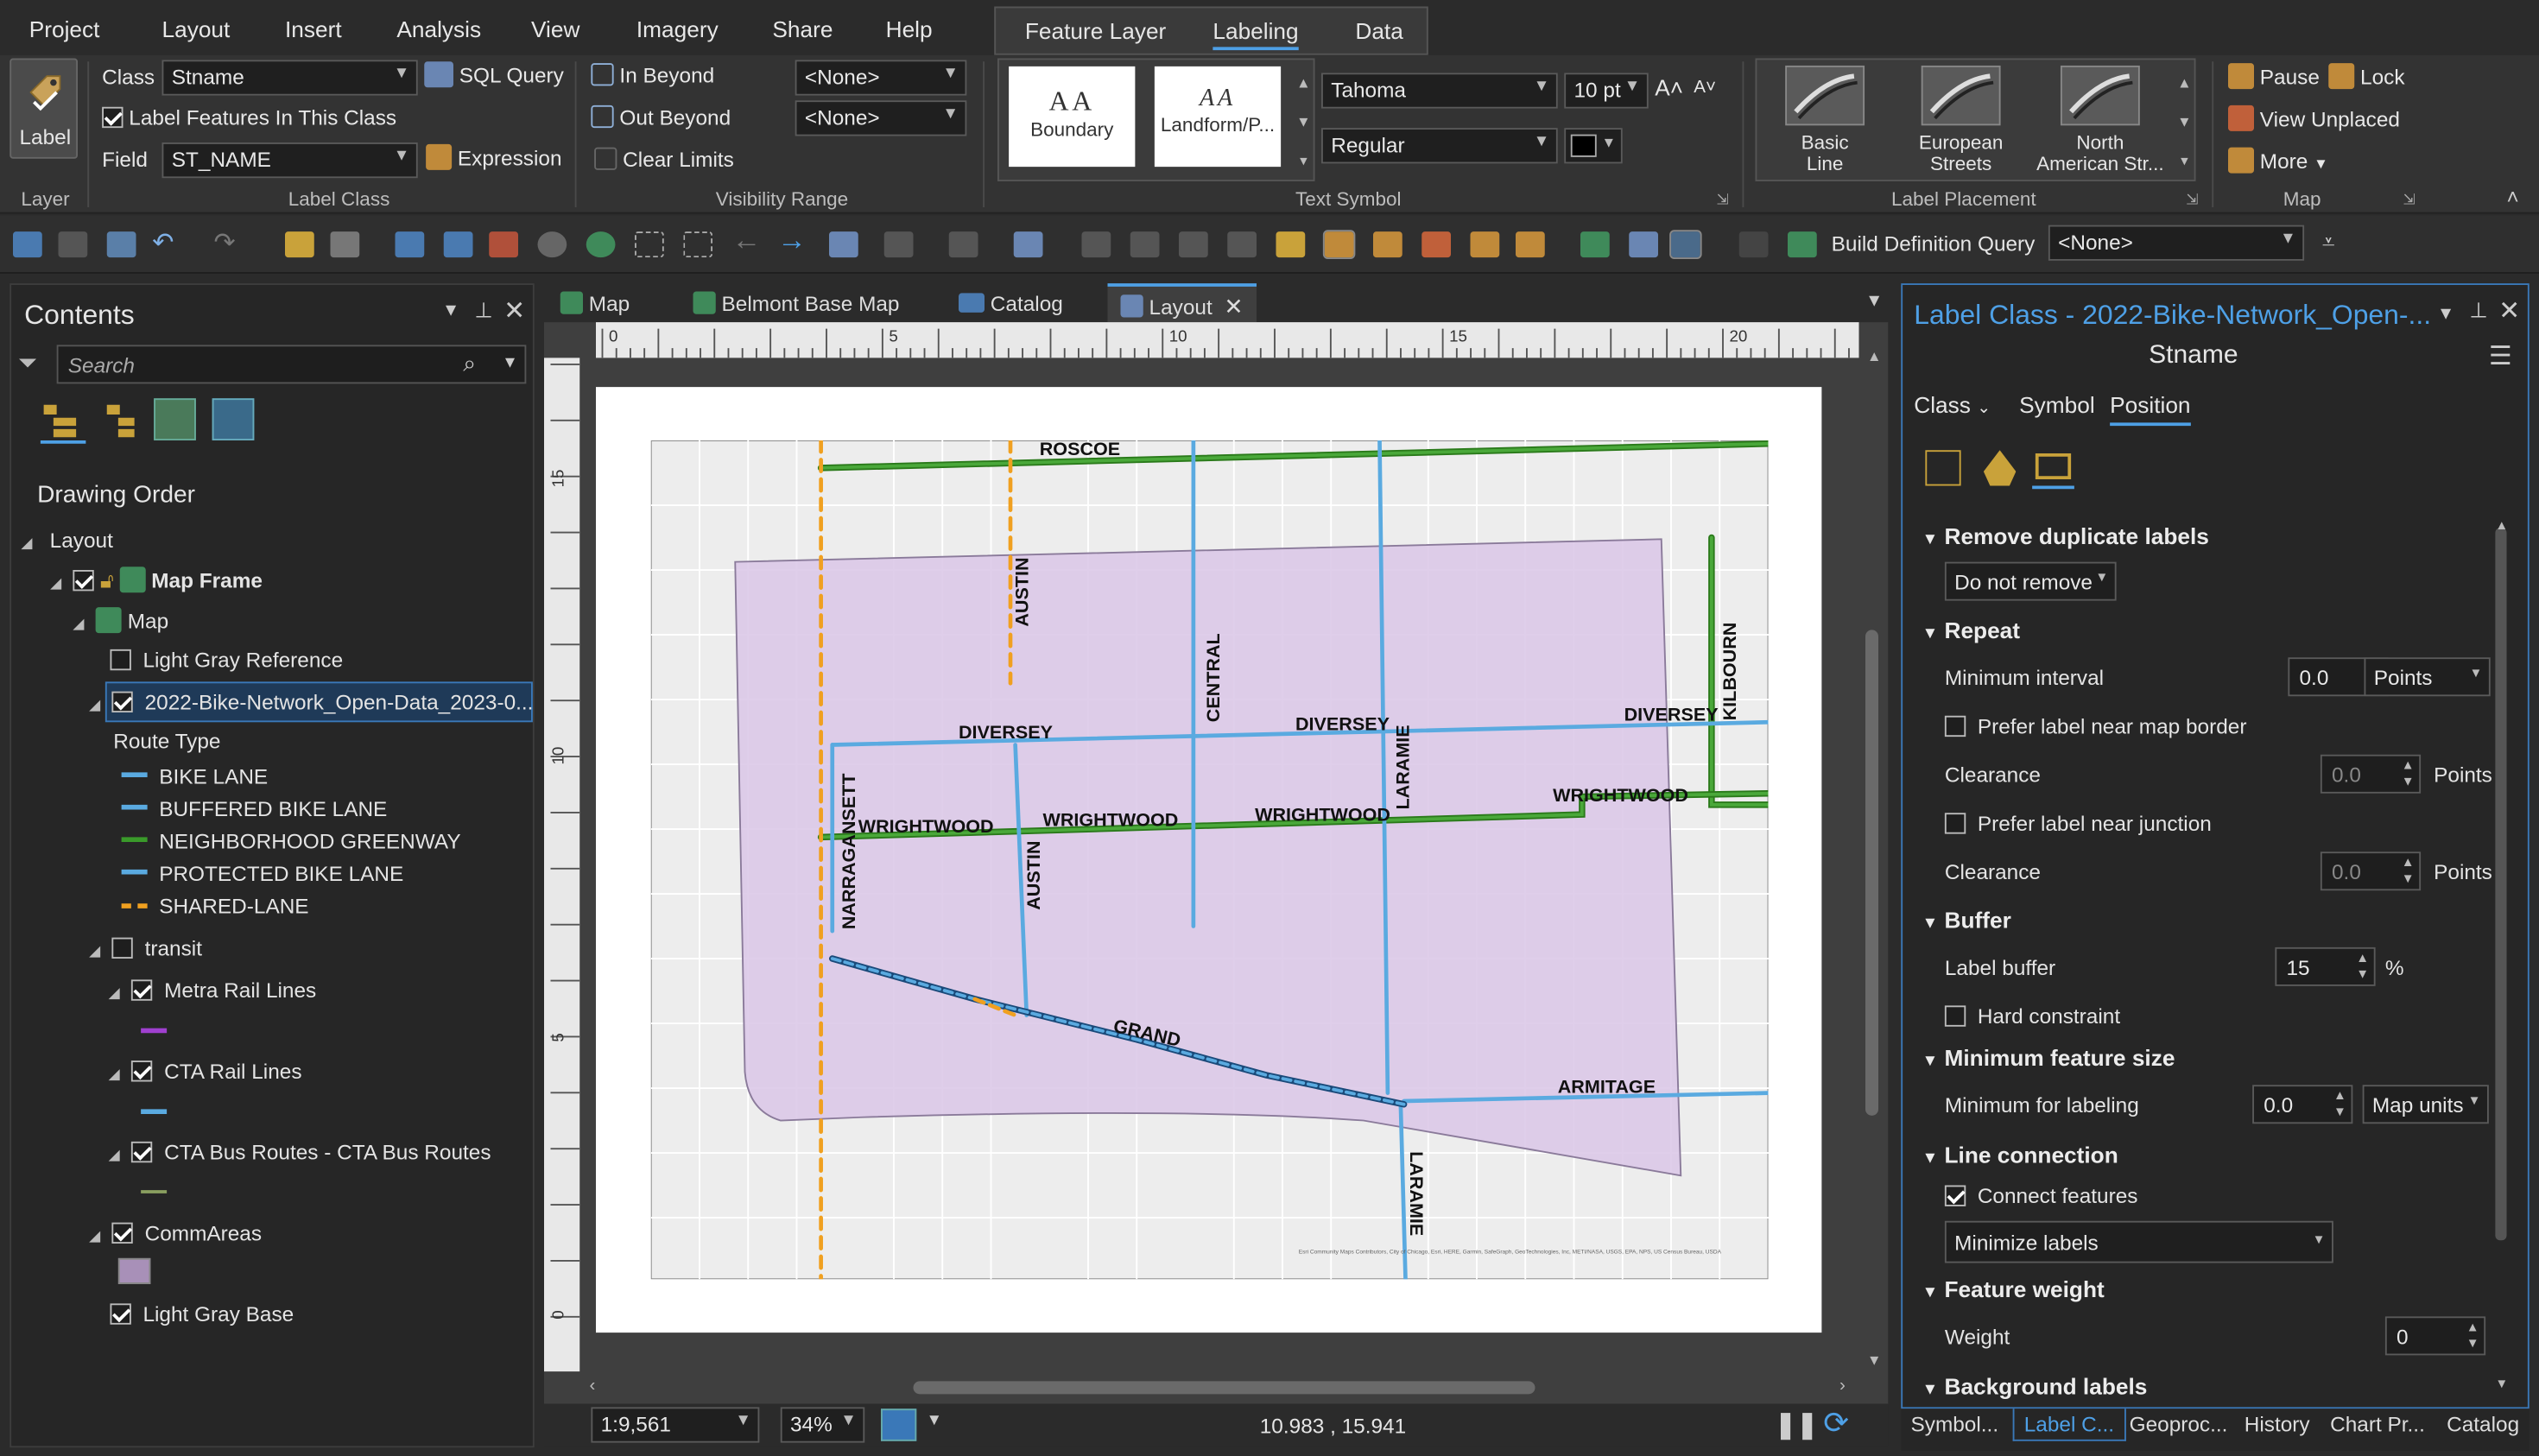  Describe the element at coordinates (1339, 245) in the screenshot. I see `label-class-icon` at that location.